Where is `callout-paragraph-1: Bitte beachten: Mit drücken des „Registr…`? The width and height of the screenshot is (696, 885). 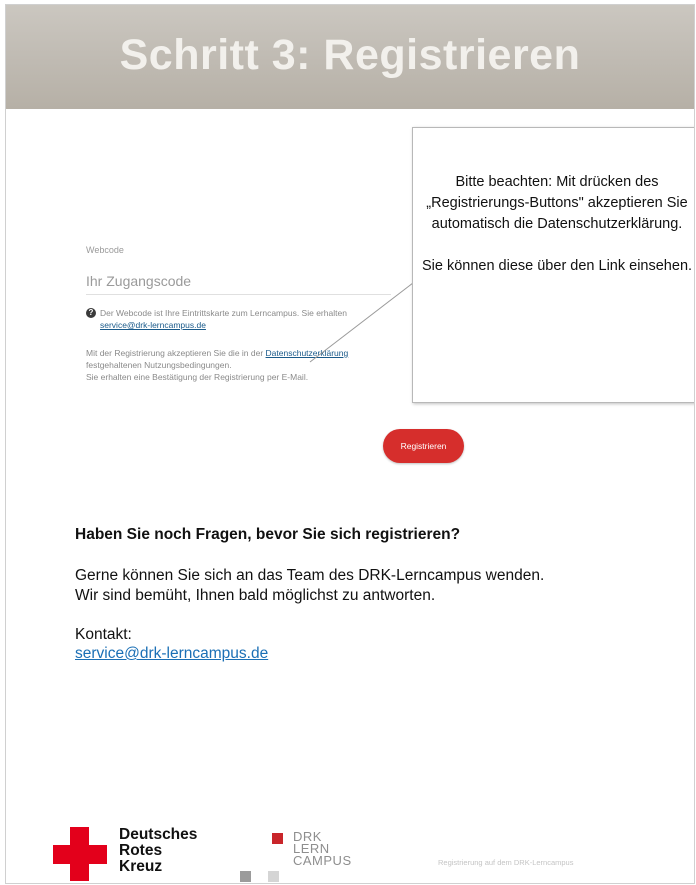
callout-paragraph-1: Bitte beachten: Mit drücken des „Registr… is located at coordinates (557, 203).